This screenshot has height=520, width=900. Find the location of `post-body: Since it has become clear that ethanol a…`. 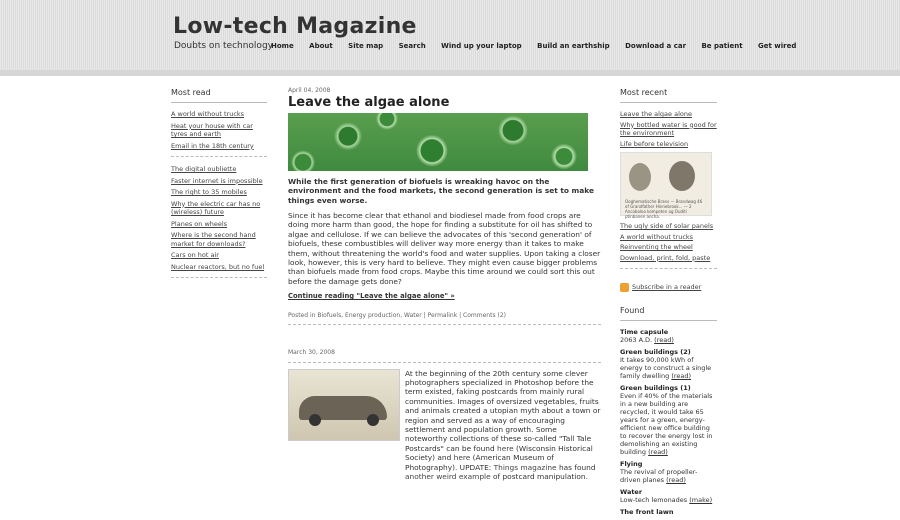

post-body: Since it has become clear that ethanol a… is located at coordinates (444, 248).